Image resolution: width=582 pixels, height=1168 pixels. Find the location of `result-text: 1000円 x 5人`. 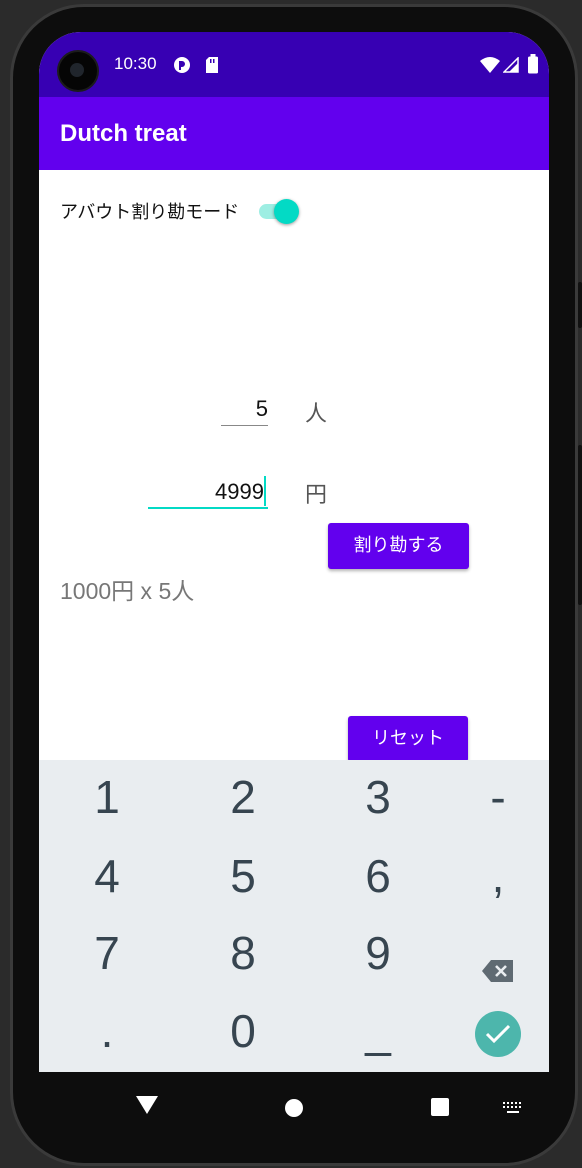

result-text: 1000円 x 5人 is located at coordinates (127, 591).